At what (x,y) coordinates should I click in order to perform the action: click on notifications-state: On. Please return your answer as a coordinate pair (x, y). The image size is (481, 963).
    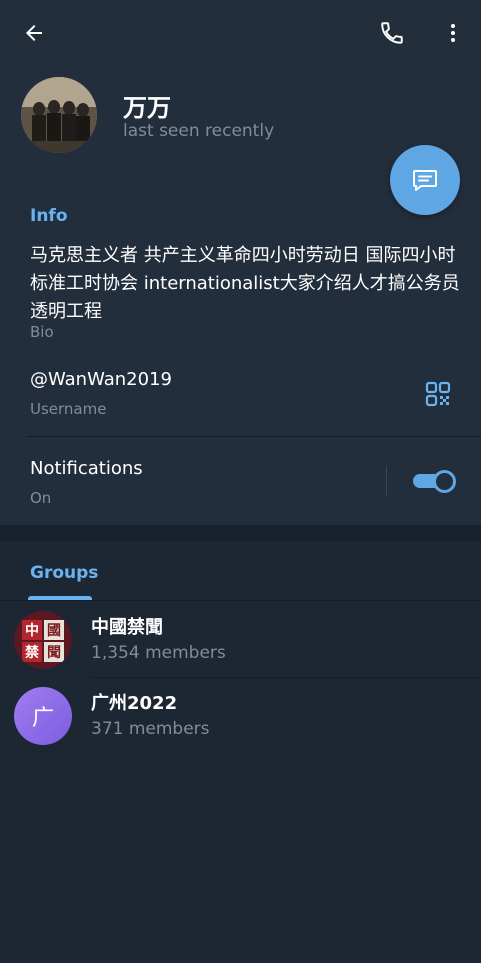
    Looking at the image, I should click on (41, 498).